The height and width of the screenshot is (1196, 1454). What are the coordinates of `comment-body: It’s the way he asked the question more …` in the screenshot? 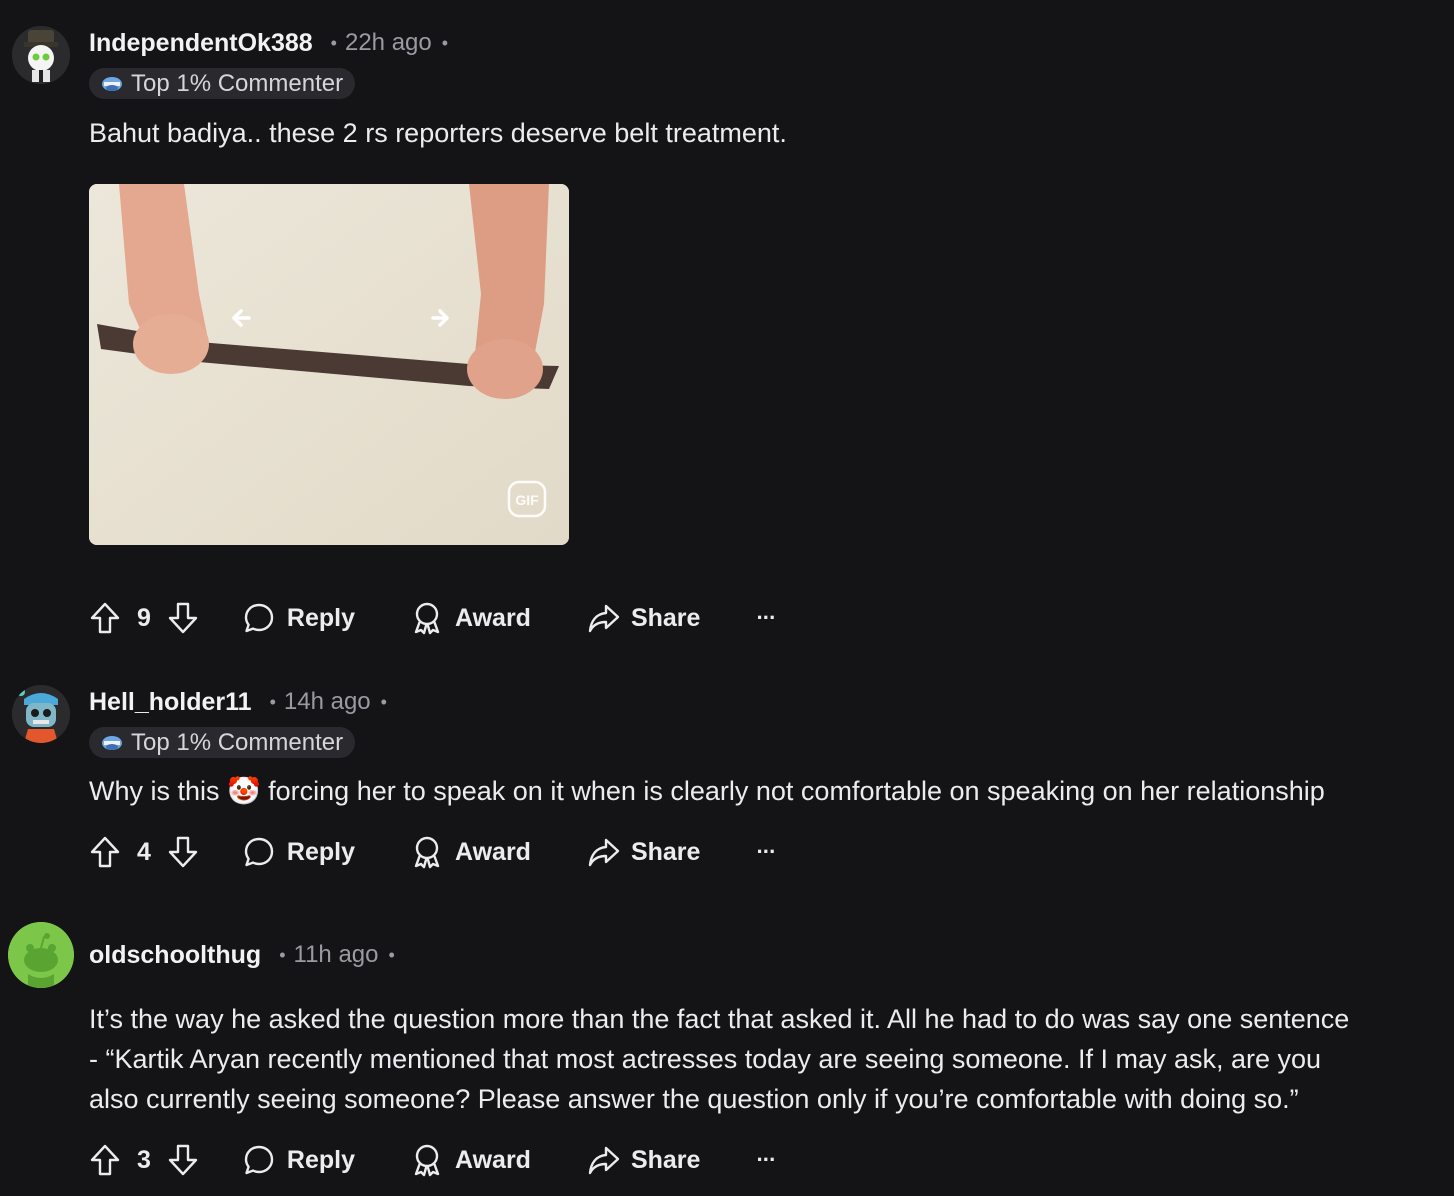 It's located at (719, 1059).